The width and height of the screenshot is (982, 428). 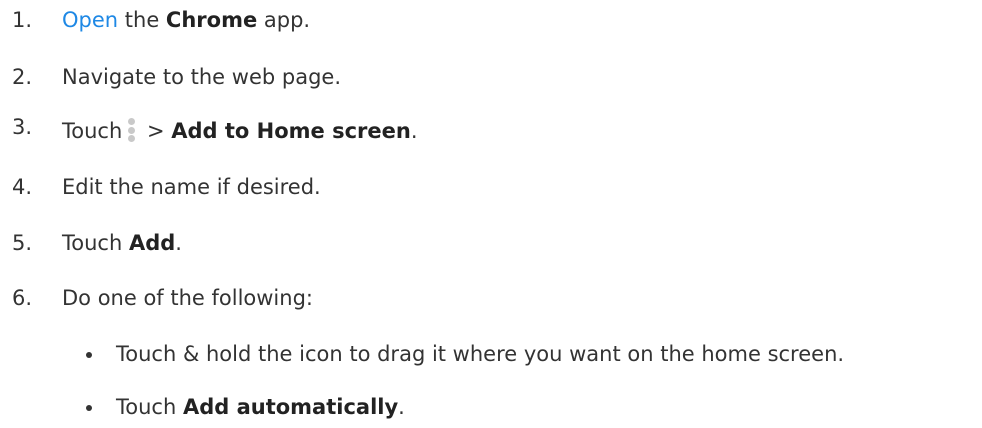 I want to click on step-text-part: app., so click(x=284, y=20).